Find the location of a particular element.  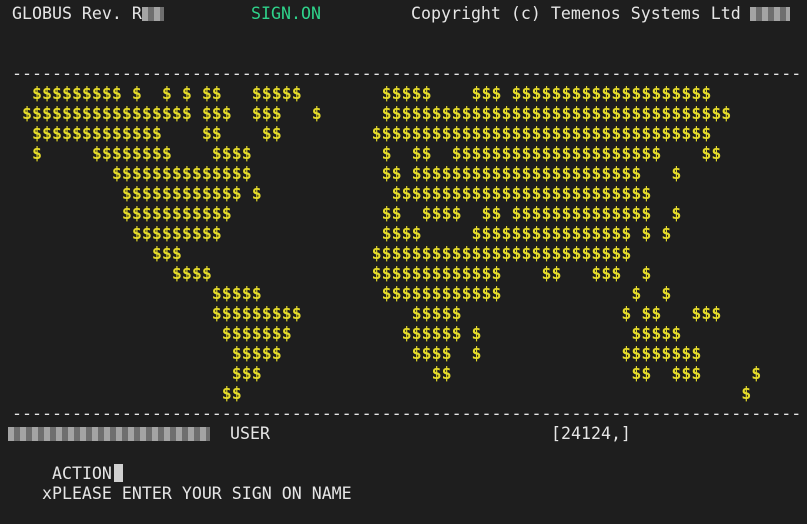

action-line: ACTION is located at coordinates (67, 463).